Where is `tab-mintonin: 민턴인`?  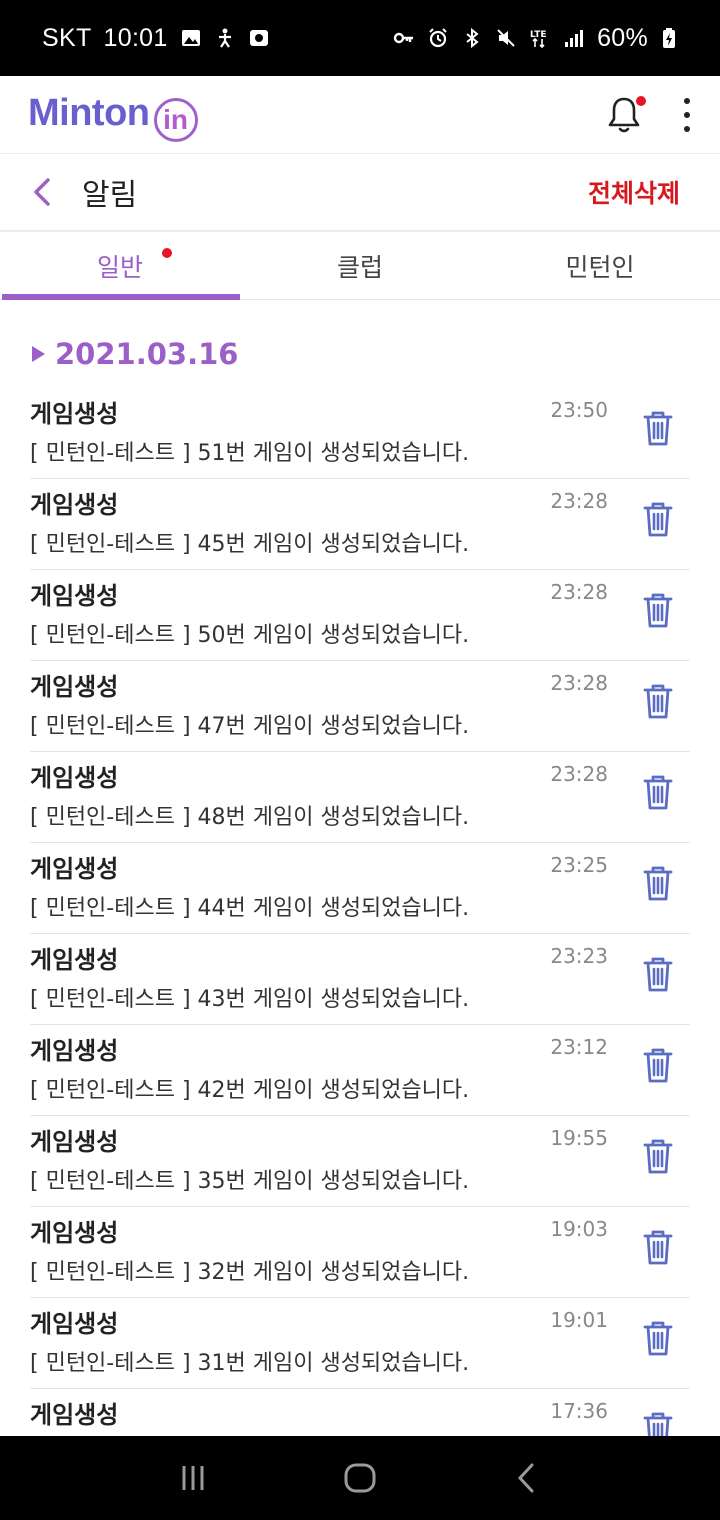
tab-mintonin: 민턴인 is located at coordinates (600, 265).